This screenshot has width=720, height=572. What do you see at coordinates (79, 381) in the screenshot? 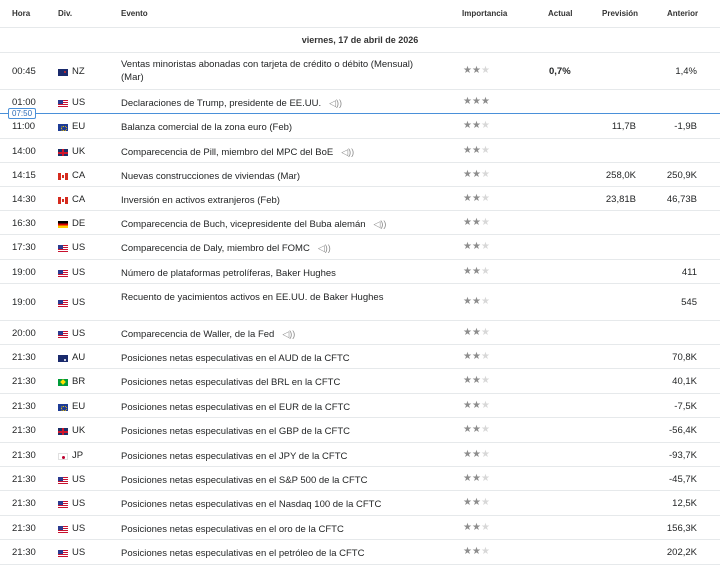
I see `currency-code: BR` at bounding box center [79, 381].